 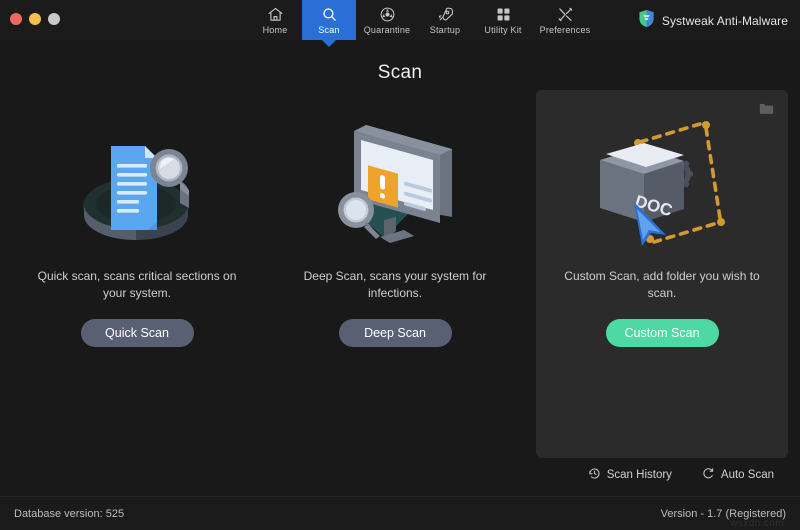 I want to click on monitor-warning-illustration, so click(x=395, y=182).